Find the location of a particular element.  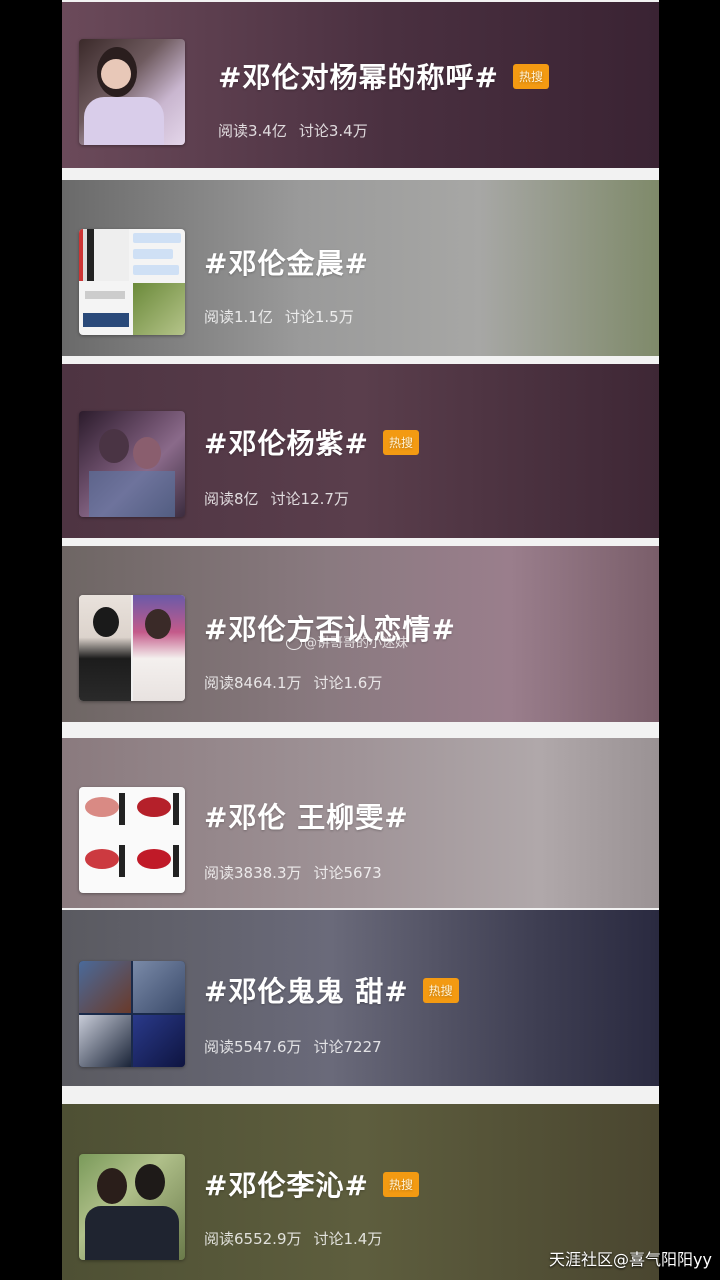

topic-stats: 阅读8亿 讨论12.7万 is located at coordinates (276, 498).